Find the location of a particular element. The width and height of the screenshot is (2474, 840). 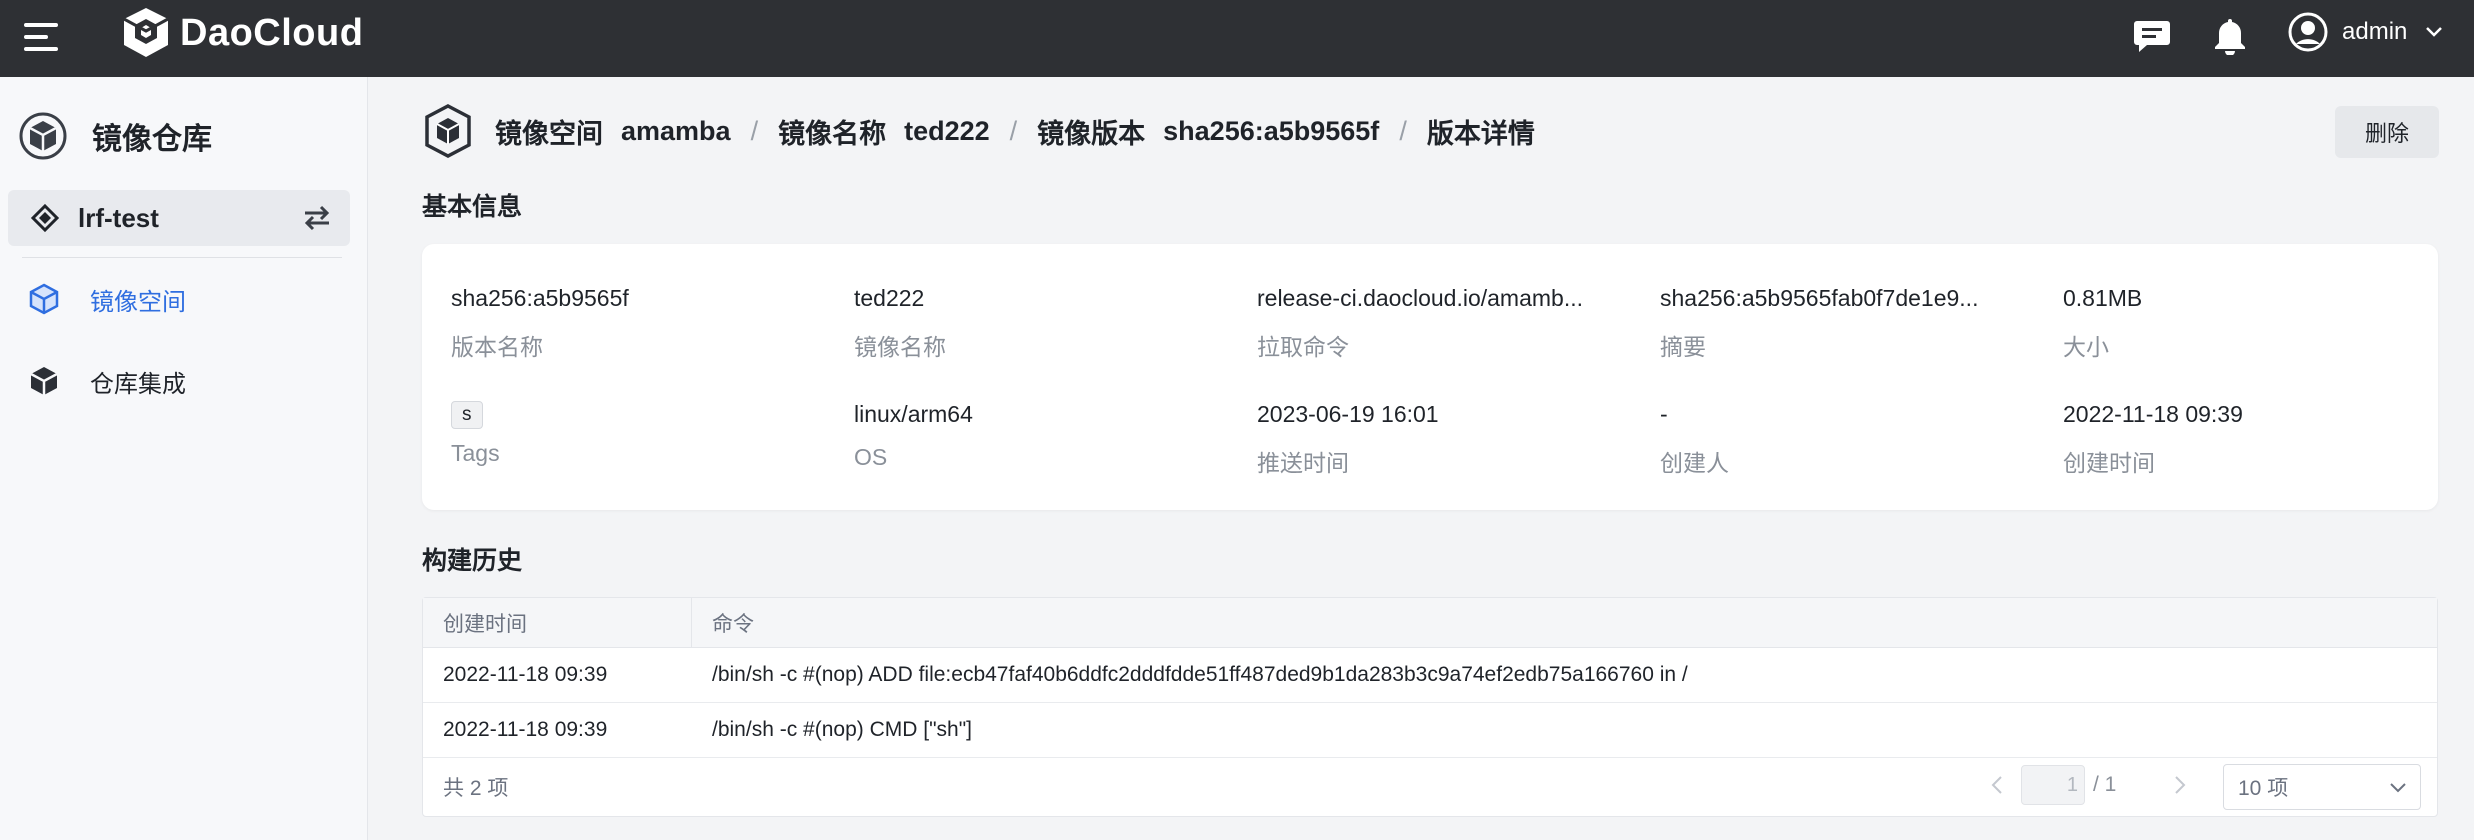

field-create-time: 2022-11-18 09:39 创建时间 is located at coordinates (2248, 439).